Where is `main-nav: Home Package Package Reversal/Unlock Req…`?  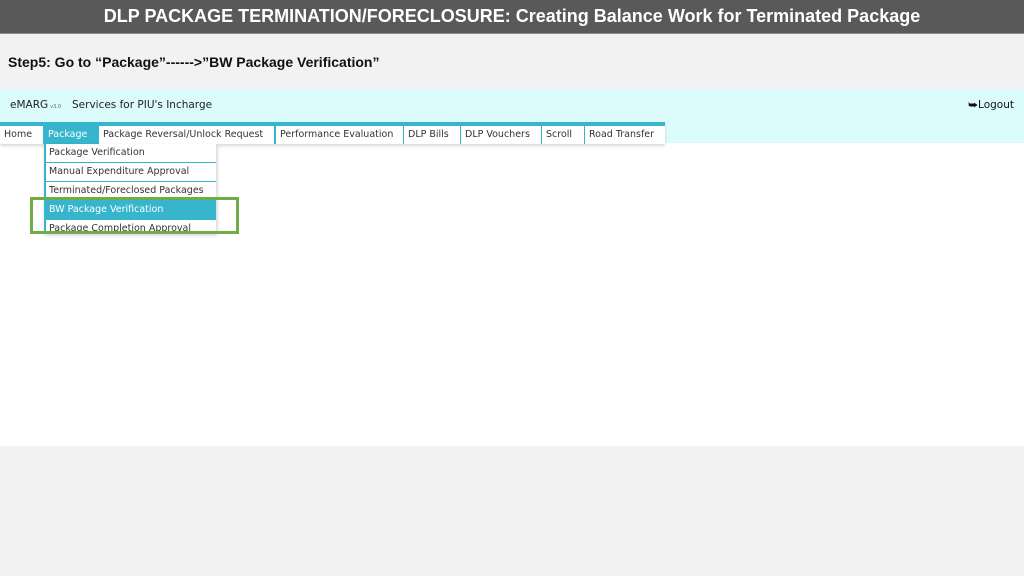 main-nav: Home Package Package Reversal/Unlock Req… is located at coordinates (332, 133).